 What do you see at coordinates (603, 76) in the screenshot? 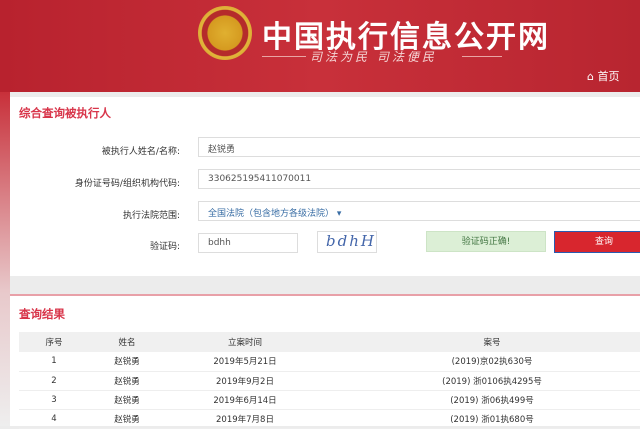
I see `home-link: ⌂ 首页` at bounding box center [603, 76].